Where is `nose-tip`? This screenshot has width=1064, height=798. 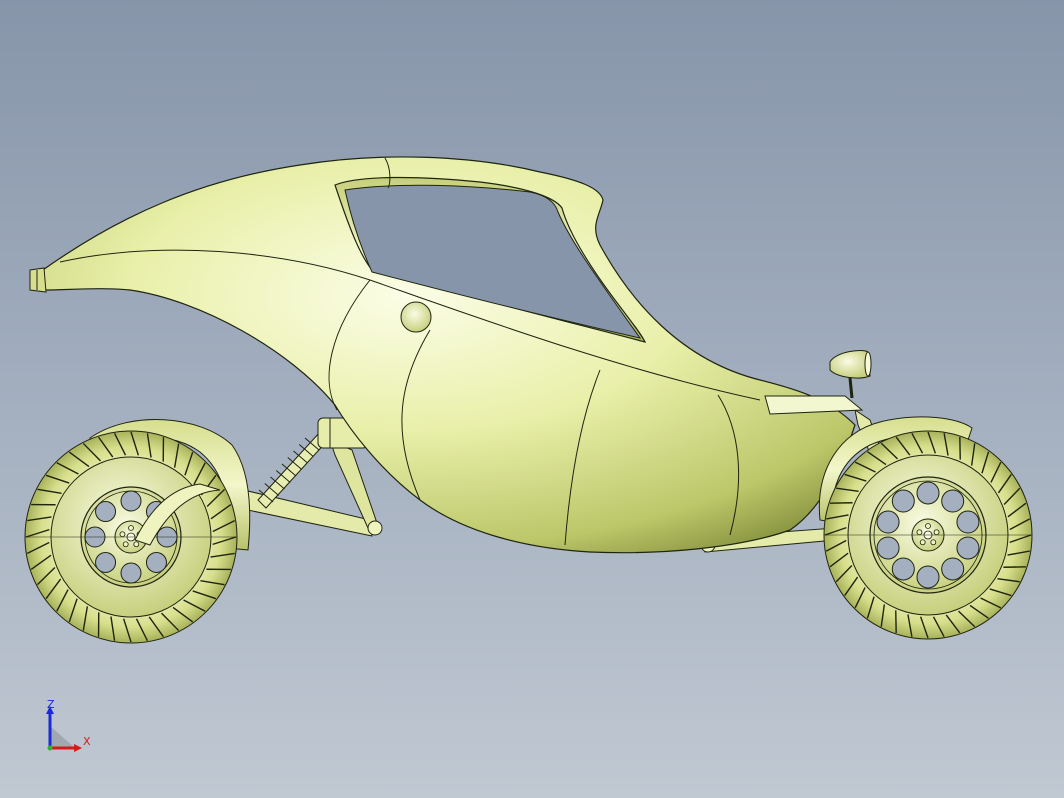
nose-tip is located at coordinates (38, 280).